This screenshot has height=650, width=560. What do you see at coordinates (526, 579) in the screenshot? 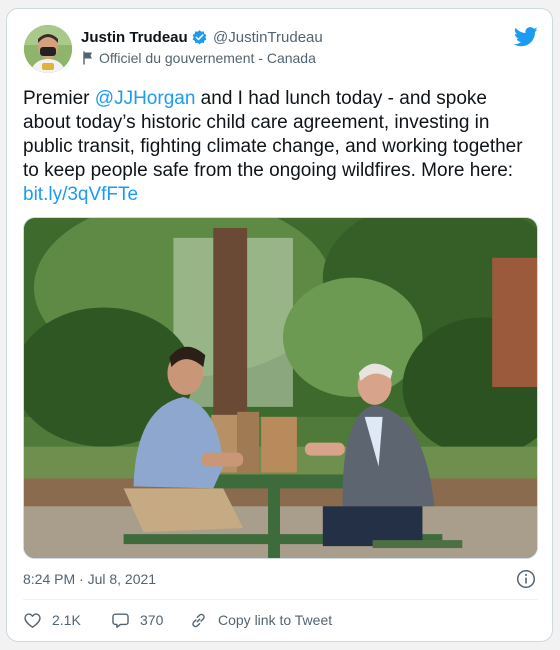
I see `info-icon` at bounding box center [526, 579].